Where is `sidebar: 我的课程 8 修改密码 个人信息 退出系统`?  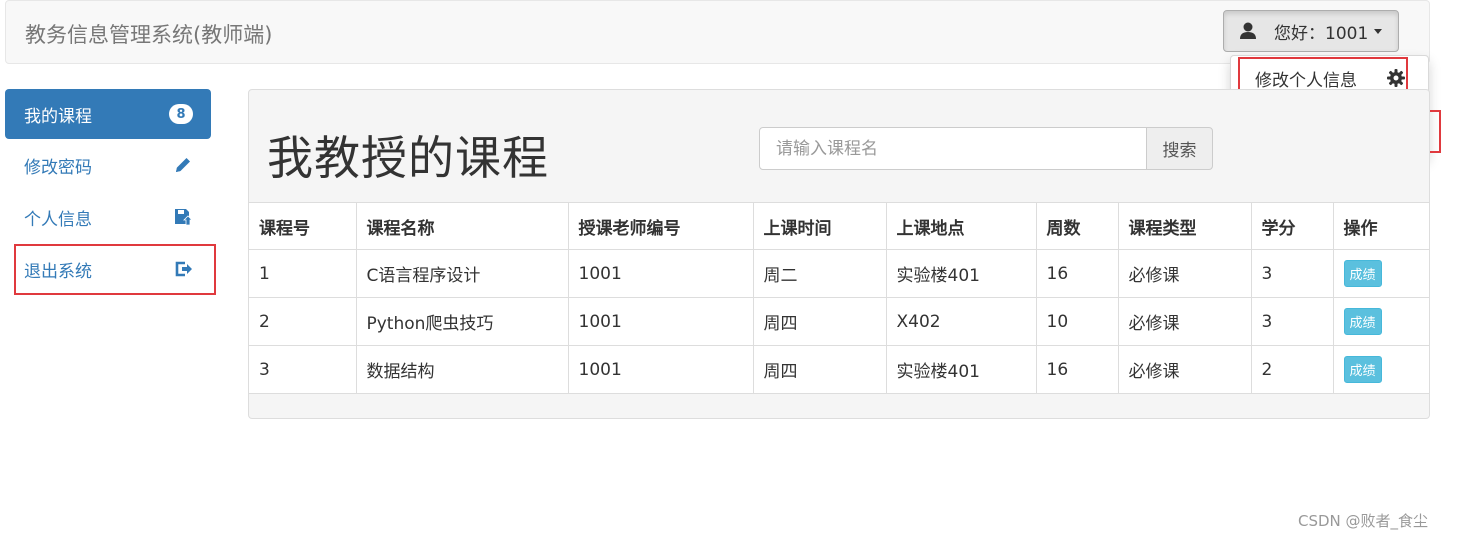
sidebar: 我的课程 8 修改密码 个人信息 退出系统 is located at coordinates (108, 192).